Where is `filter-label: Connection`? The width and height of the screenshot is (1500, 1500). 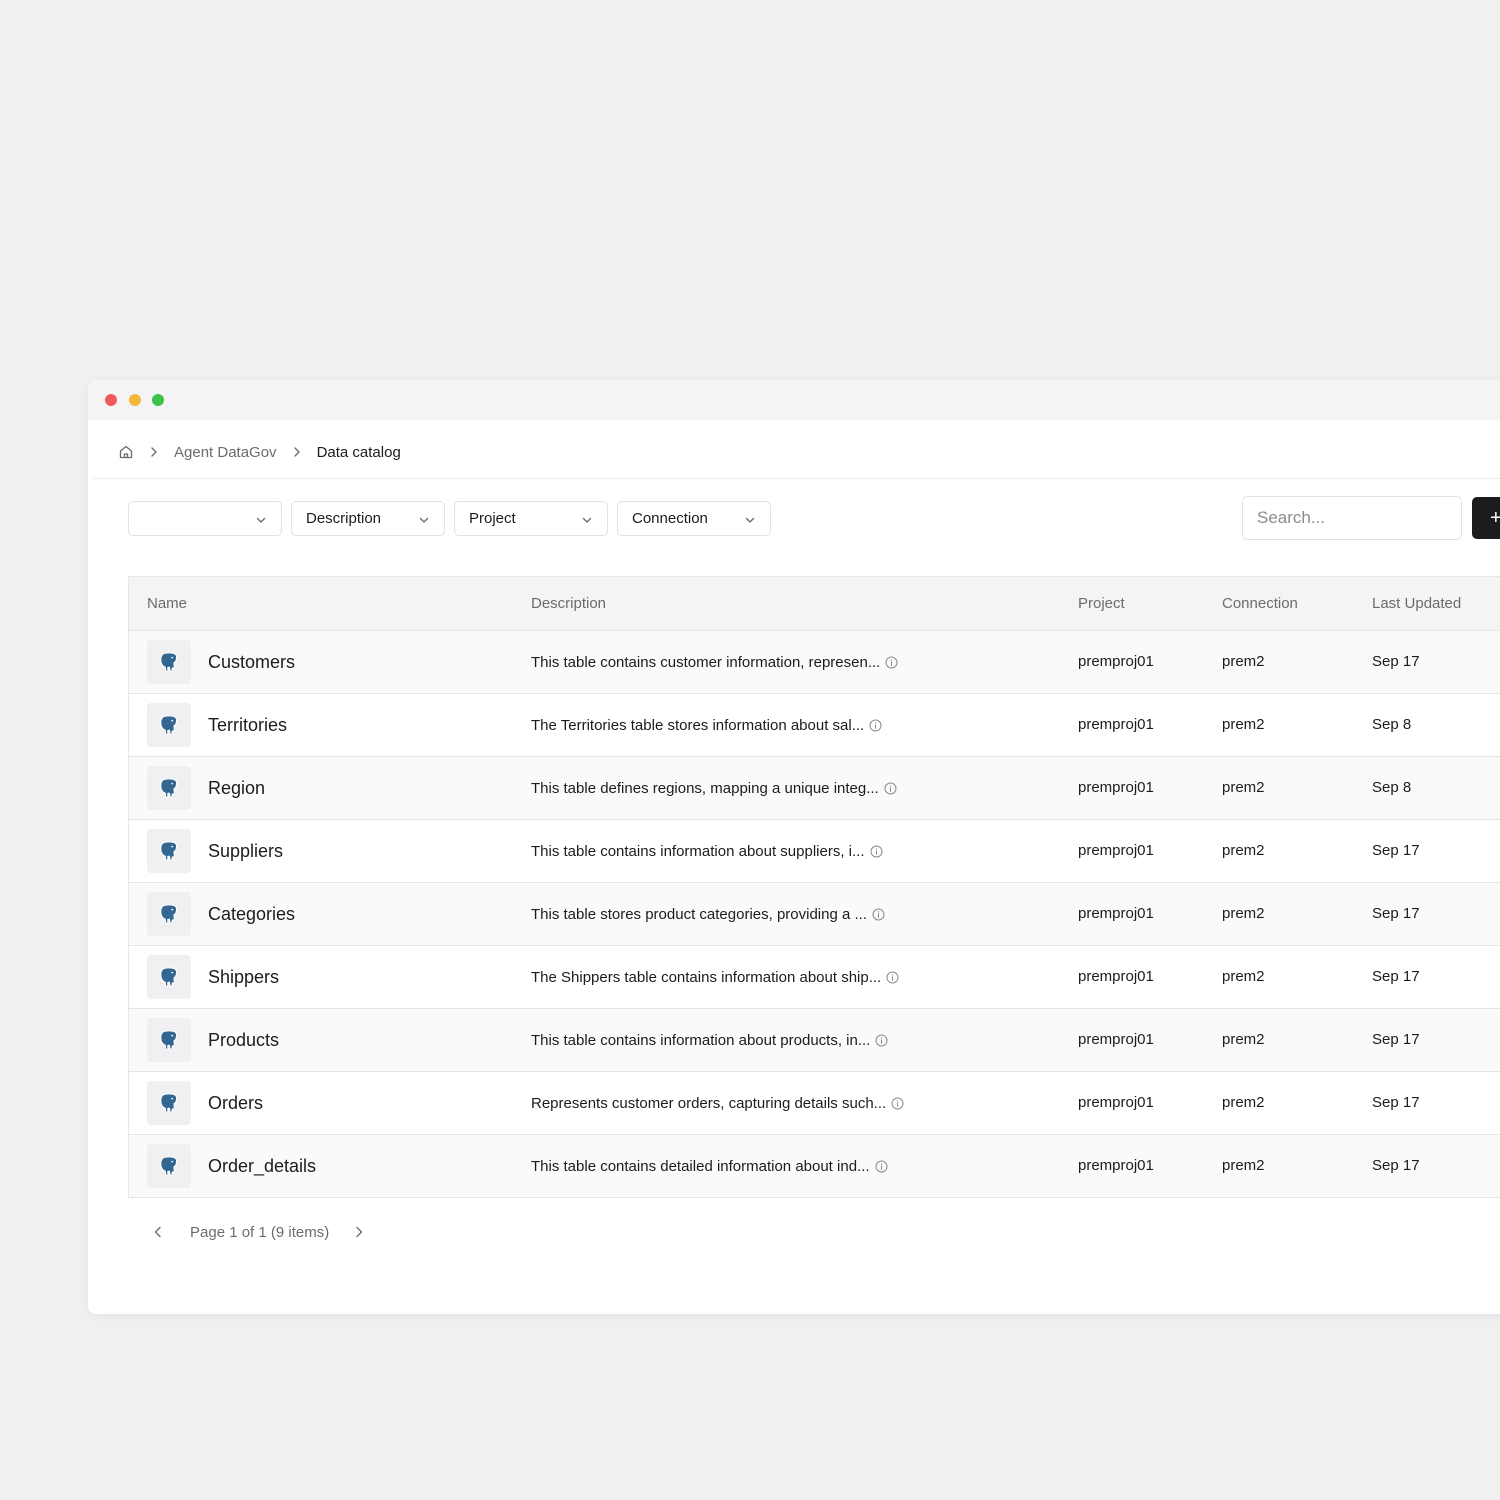
filter-label: Connection is located at coordinates (670, 518).